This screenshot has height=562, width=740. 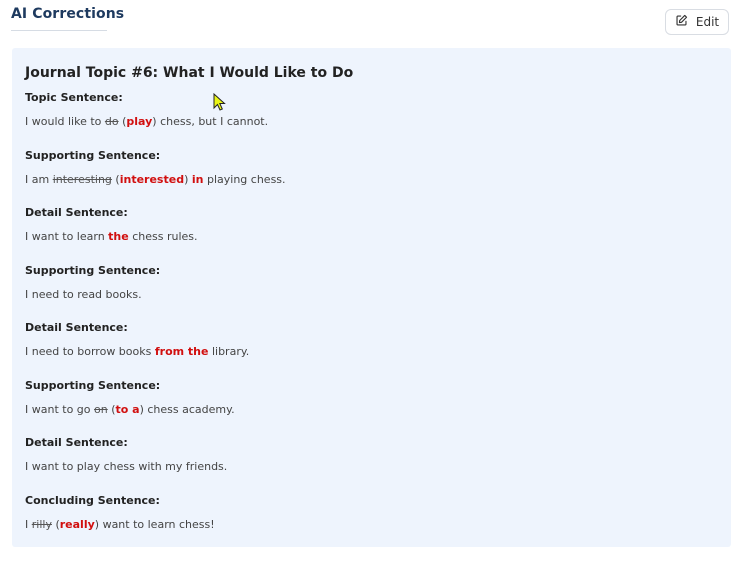 What do you see at coordinates (154, 524) in the screenshot?
I see `sentence-text: ) want to learn chess!` at bounding box center [154, 524].